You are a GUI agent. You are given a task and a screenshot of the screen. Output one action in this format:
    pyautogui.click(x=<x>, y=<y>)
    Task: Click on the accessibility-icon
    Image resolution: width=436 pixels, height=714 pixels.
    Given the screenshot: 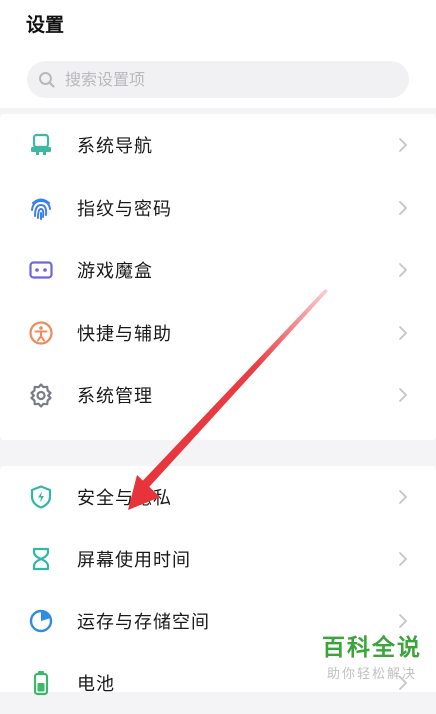 What is the action you would take?
    pyautogui.click(x=41, y=333)
    